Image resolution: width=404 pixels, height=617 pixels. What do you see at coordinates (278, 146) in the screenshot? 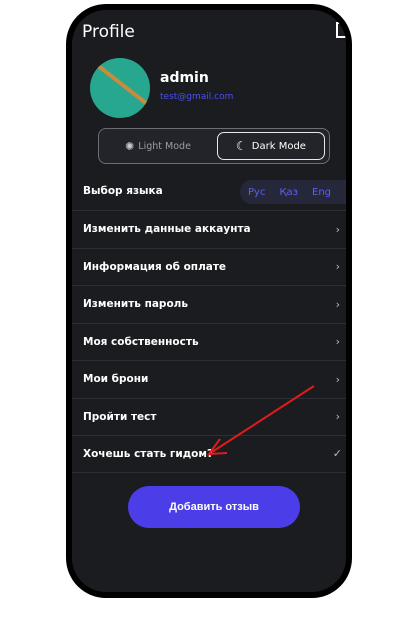
I see `dark-mode-label: Dark Mode` at bounding box center [278, 146].